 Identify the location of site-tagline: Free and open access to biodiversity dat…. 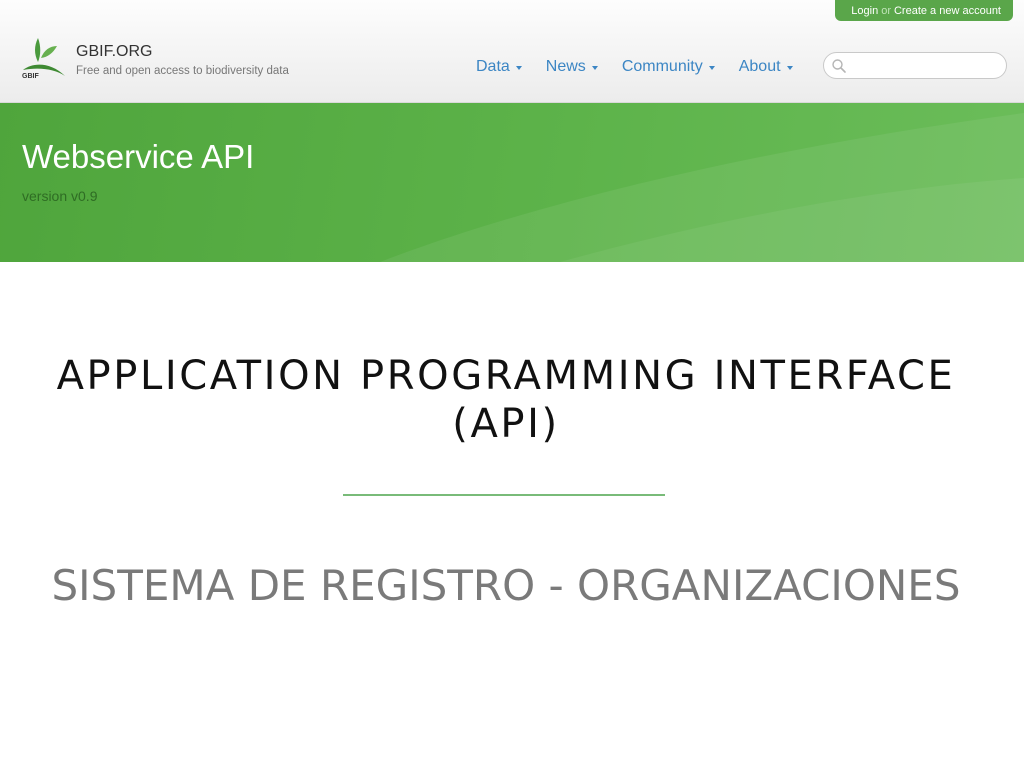
(182, 71).